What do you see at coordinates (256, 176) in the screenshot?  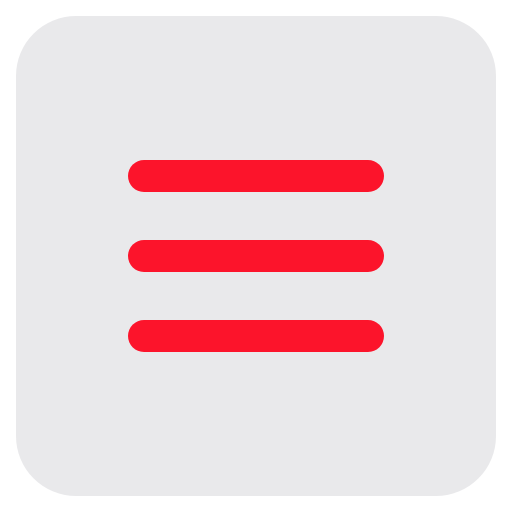 I see `menu-bar-top` at bounding box center [256, 176].